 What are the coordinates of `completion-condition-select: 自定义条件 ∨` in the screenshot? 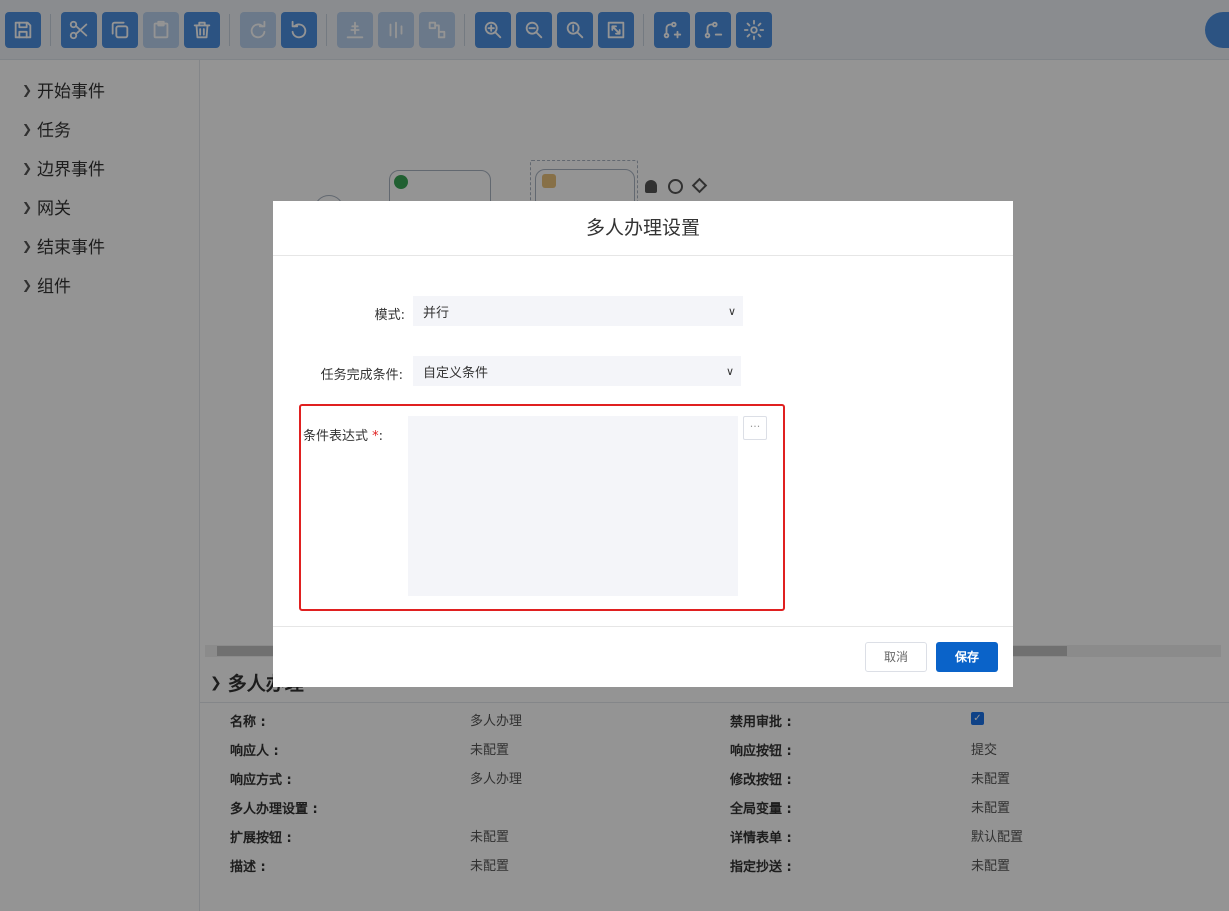 It's located at (577, 371).